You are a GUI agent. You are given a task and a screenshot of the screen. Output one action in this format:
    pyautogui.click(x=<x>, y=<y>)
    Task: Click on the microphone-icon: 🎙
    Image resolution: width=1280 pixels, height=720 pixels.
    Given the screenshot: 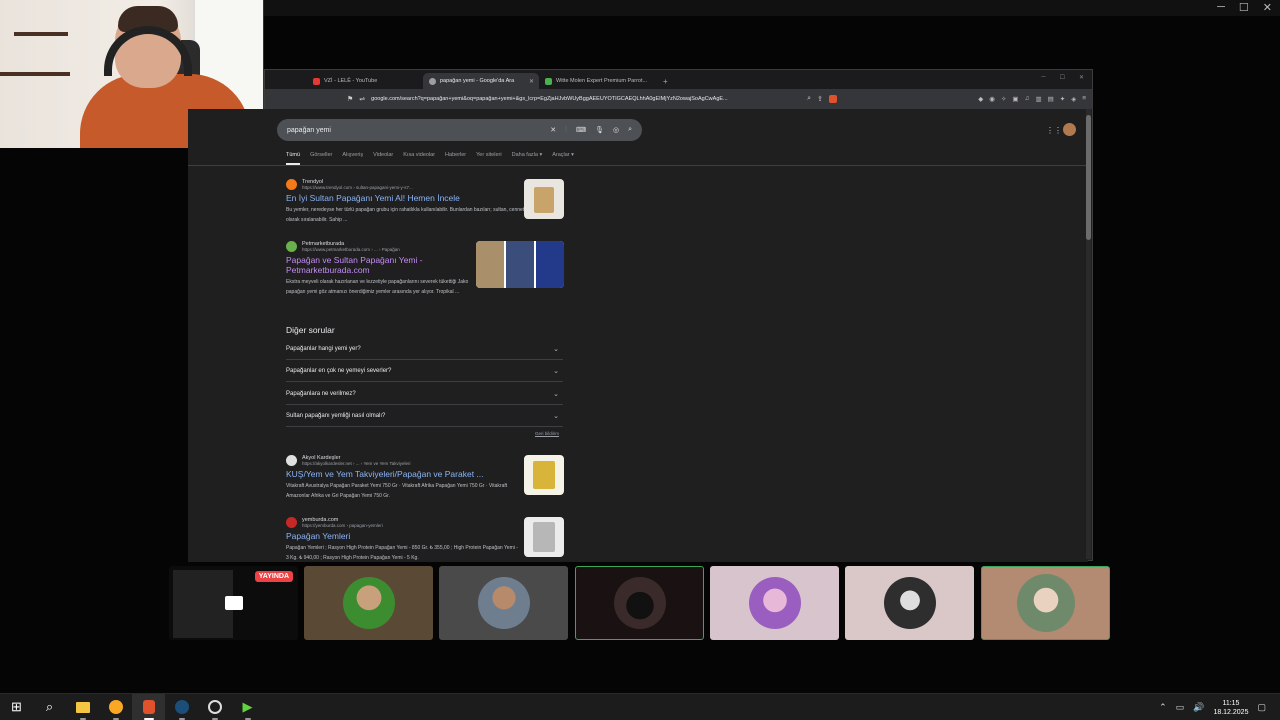 What is the action you would take?
    pyautogui.click(x=599, y=130)
    